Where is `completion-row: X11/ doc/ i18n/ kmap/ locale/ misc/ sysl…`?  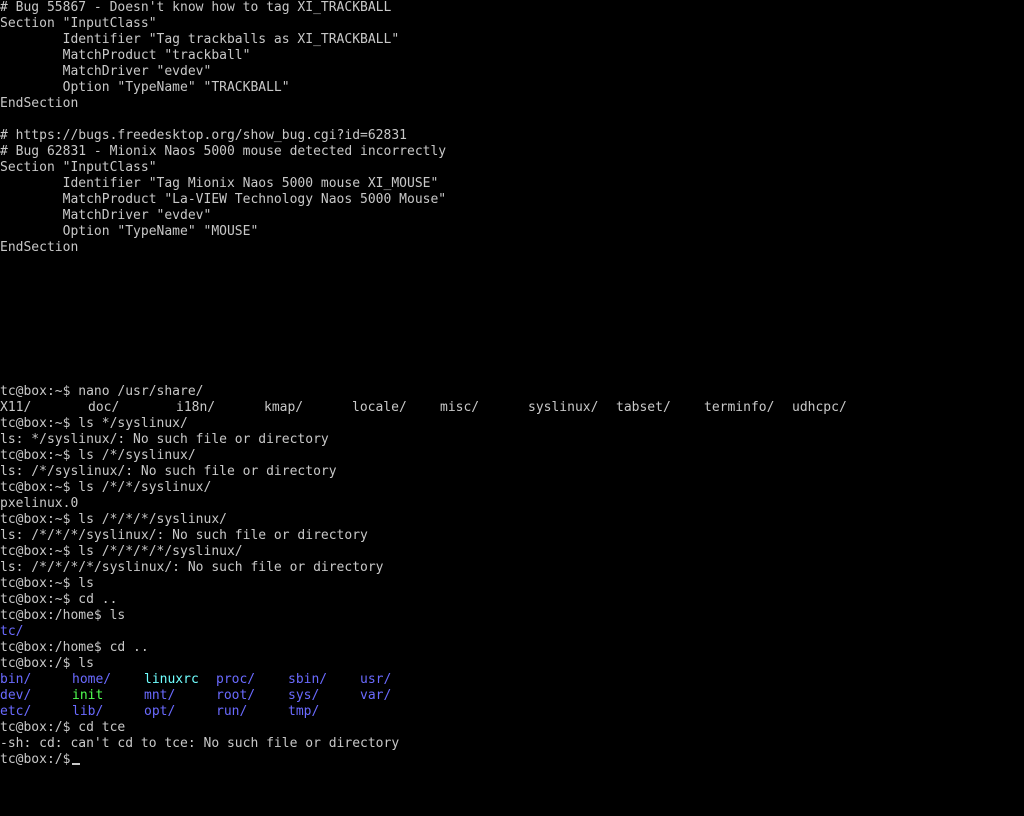 completion-row: X11/ doc/ i18n/ kmap/ locale/ misc/ sysl… is located at coordinates (512, 408).